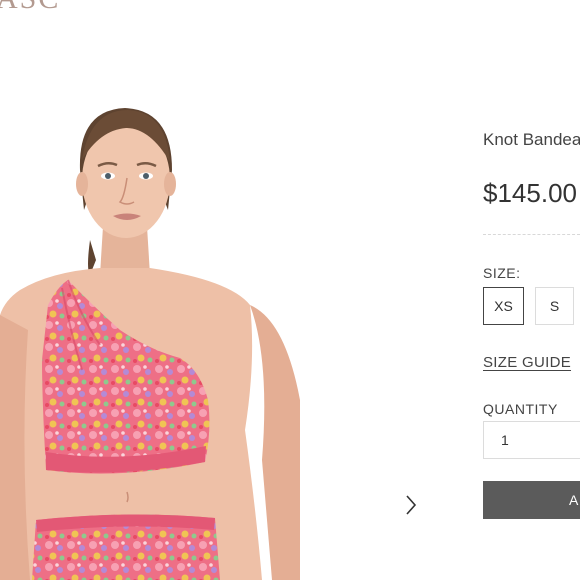  I want to click on add-to-cart-button: A, so click(531, 500).